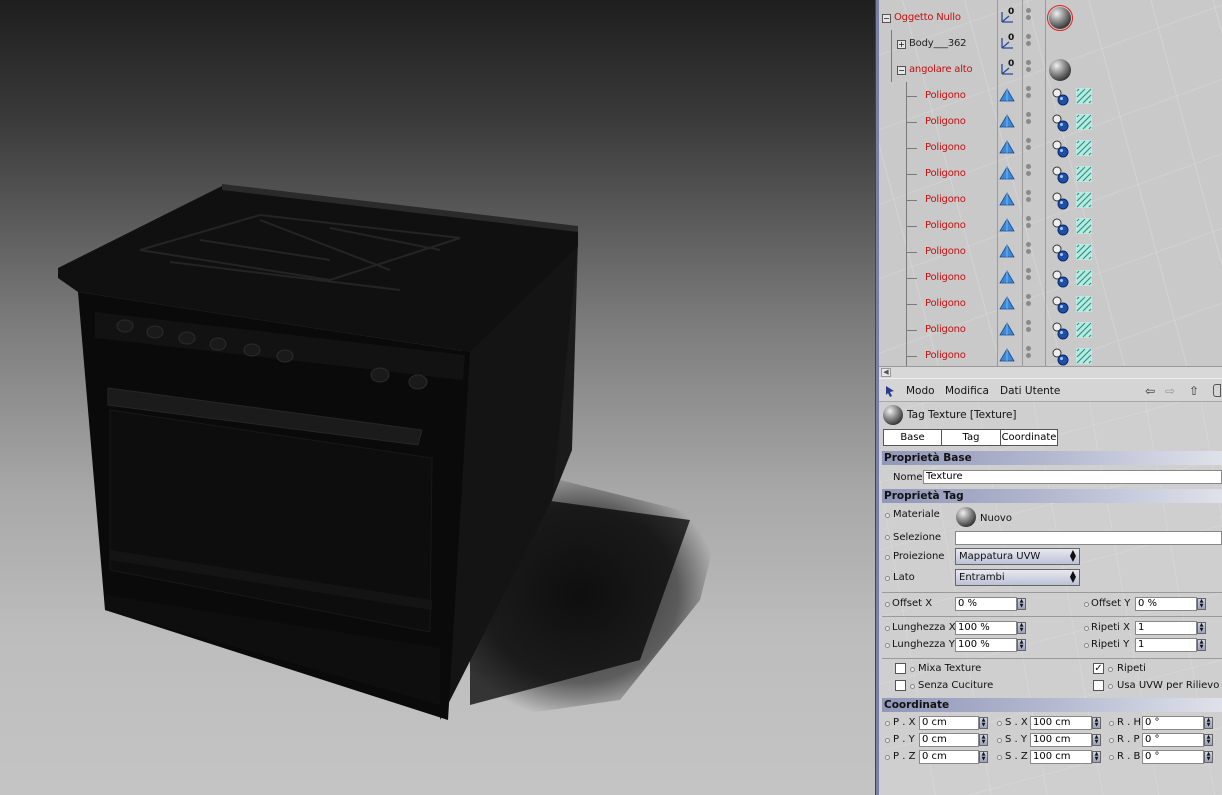 This screenshot has width=1222, height=795. I want to click on offset-x-field: 0 %, so click(986, 604).